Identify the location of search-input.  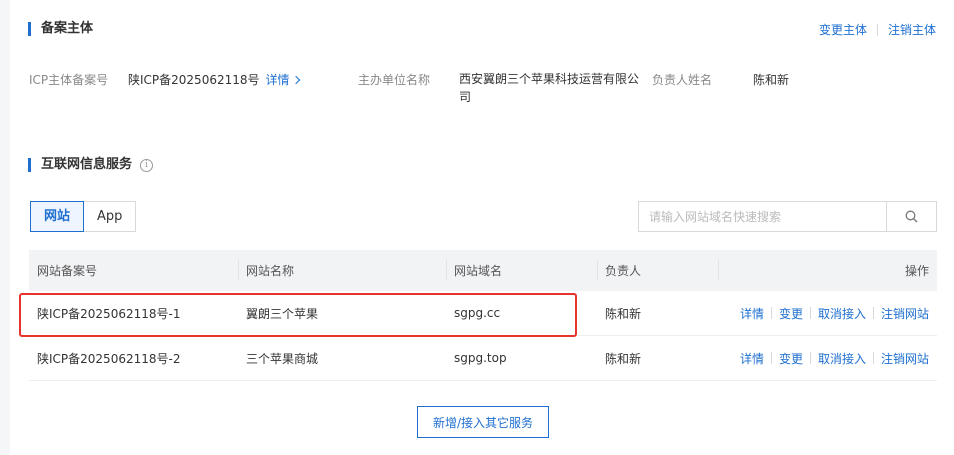
(762, 216).